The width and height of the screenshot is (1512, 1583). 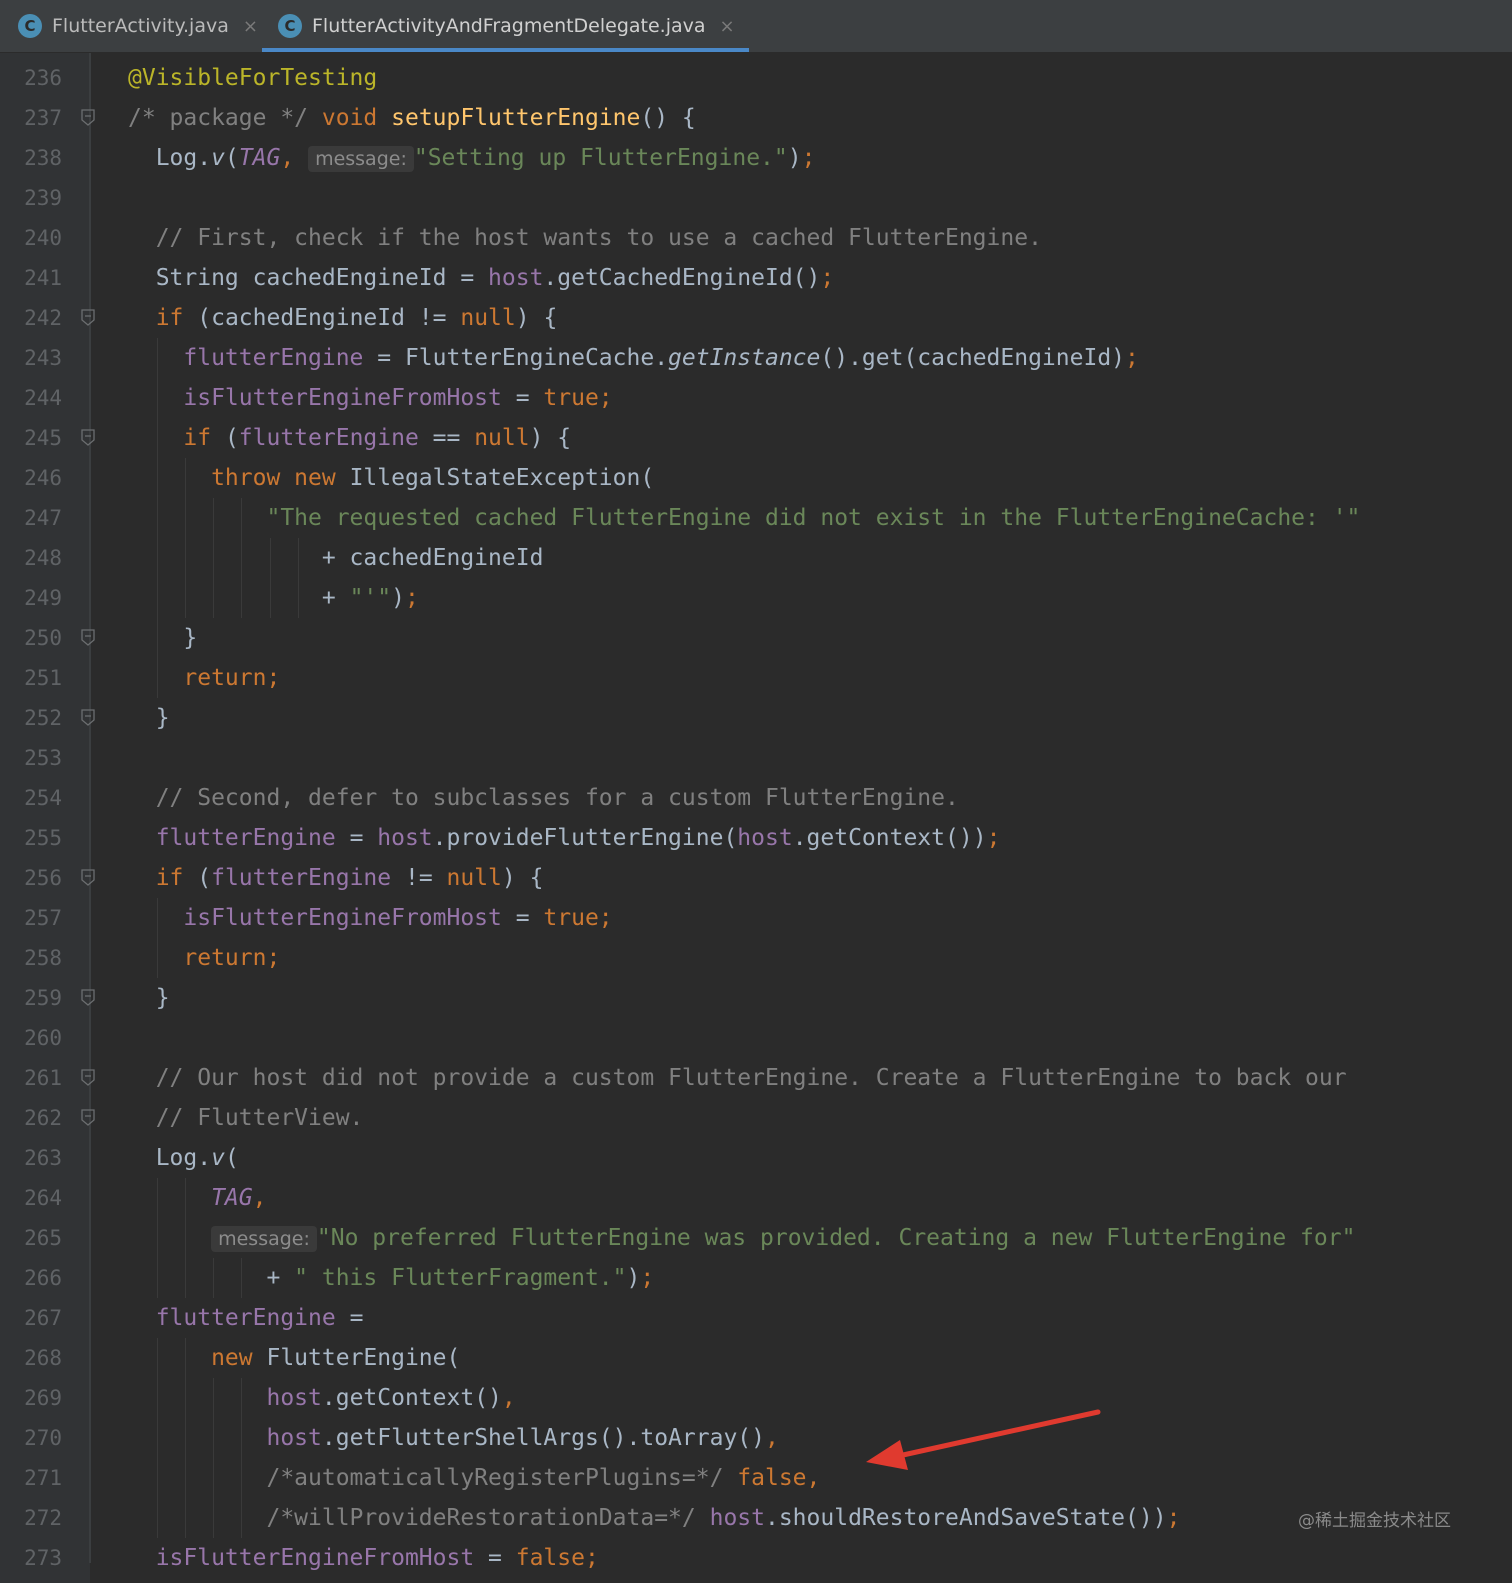 What do you see at coordinates (756, 718) in the screenshot?
I see `code-line: 252 }` at bounding box center [756, 718].